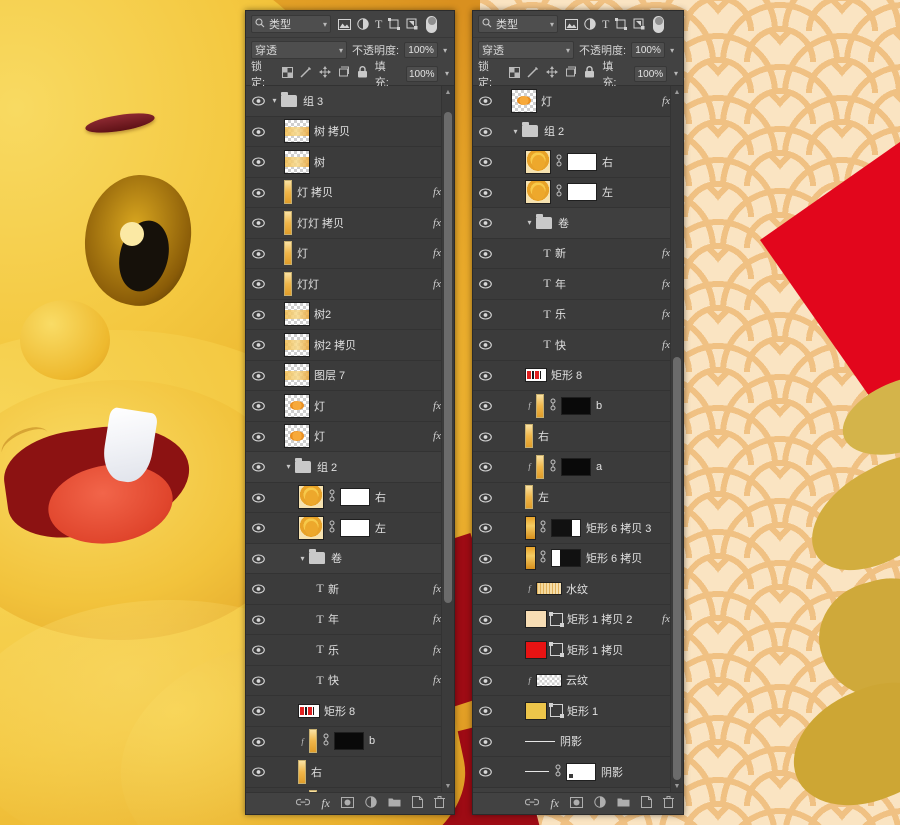 This screenshot has width=900, height=825. What do you see at coordinates (302, 558) in the screenshot?
I see `group-disclosure-icon: ▾` at bounding box center [302, 558].